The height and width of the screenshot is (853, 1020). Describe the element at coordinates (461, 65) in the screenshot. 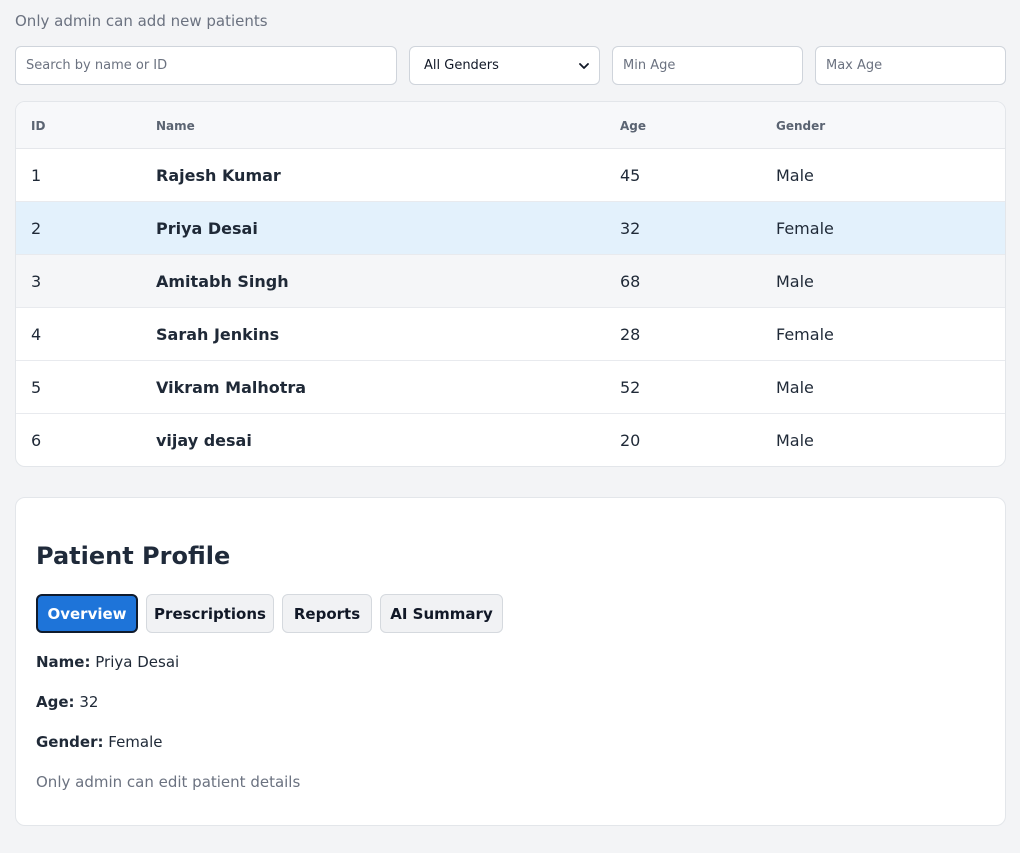

I see `gender-select-value: All Genders` at that location.